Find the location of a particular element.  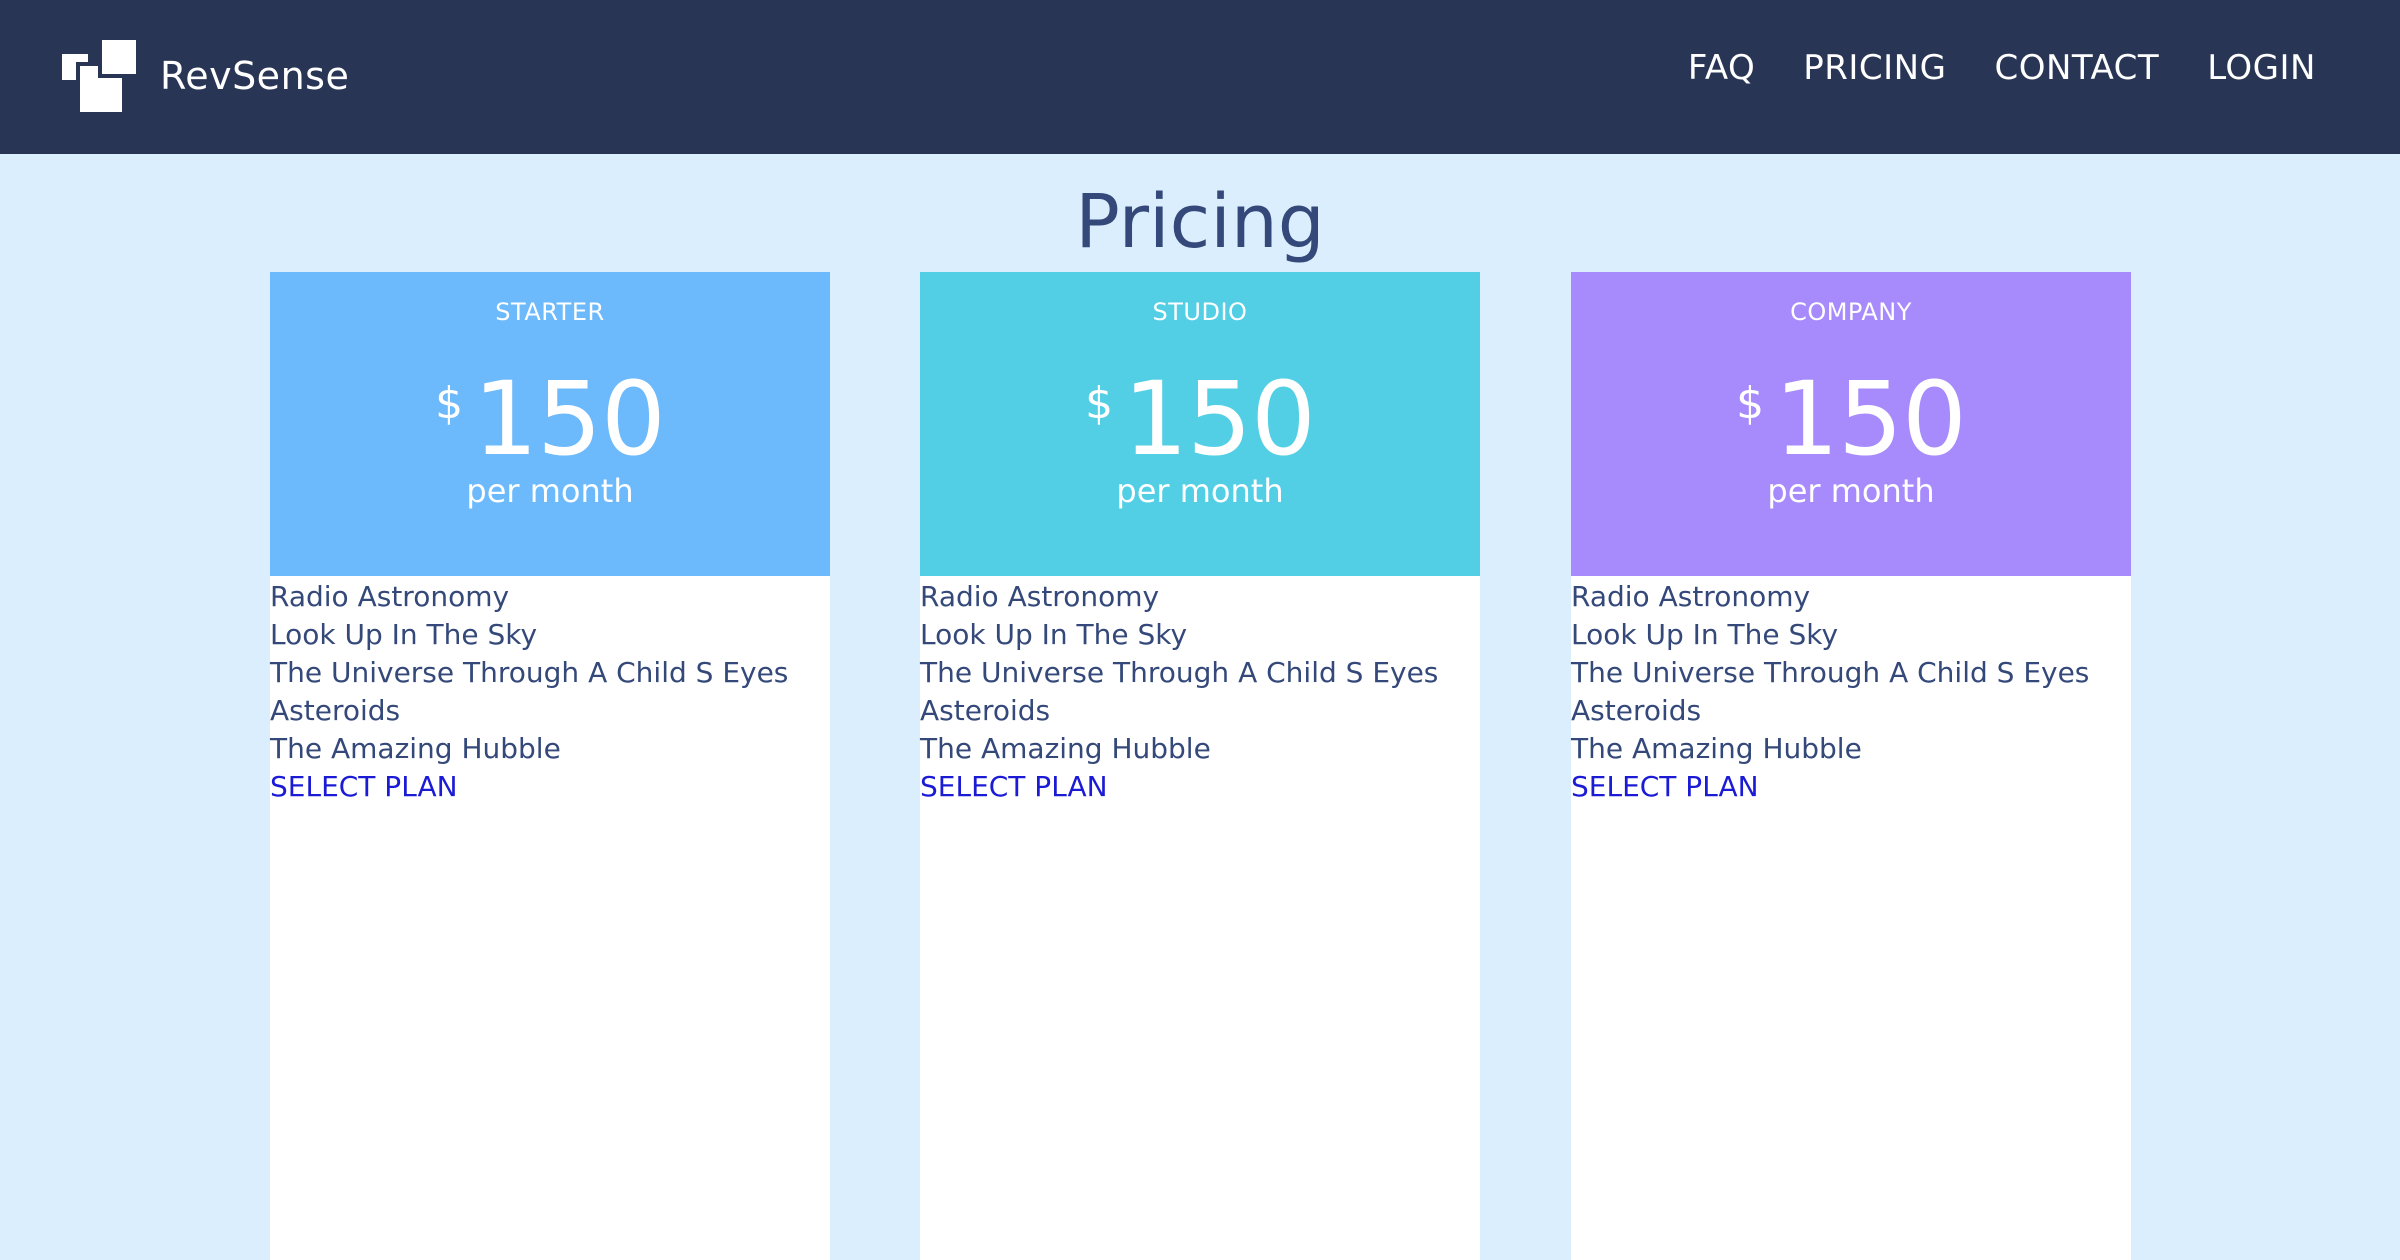

page-title: Pricing is located at coordinates (1200, 222).